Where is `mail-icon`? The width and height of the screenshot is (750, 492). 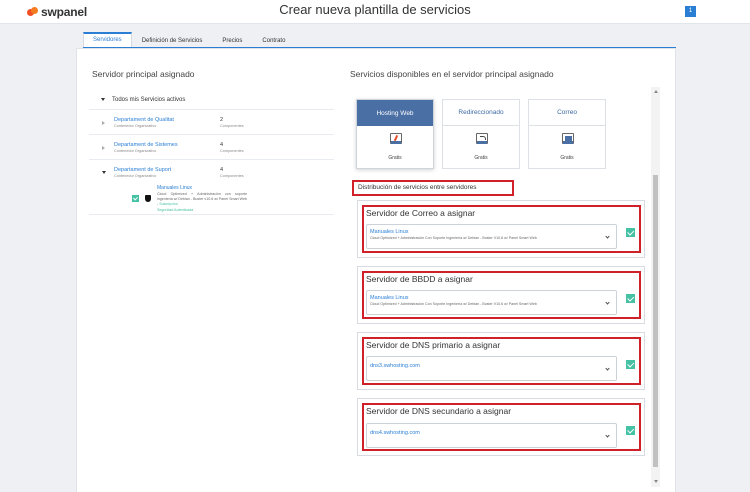
mail-icon is located at coordinates (568, 138).